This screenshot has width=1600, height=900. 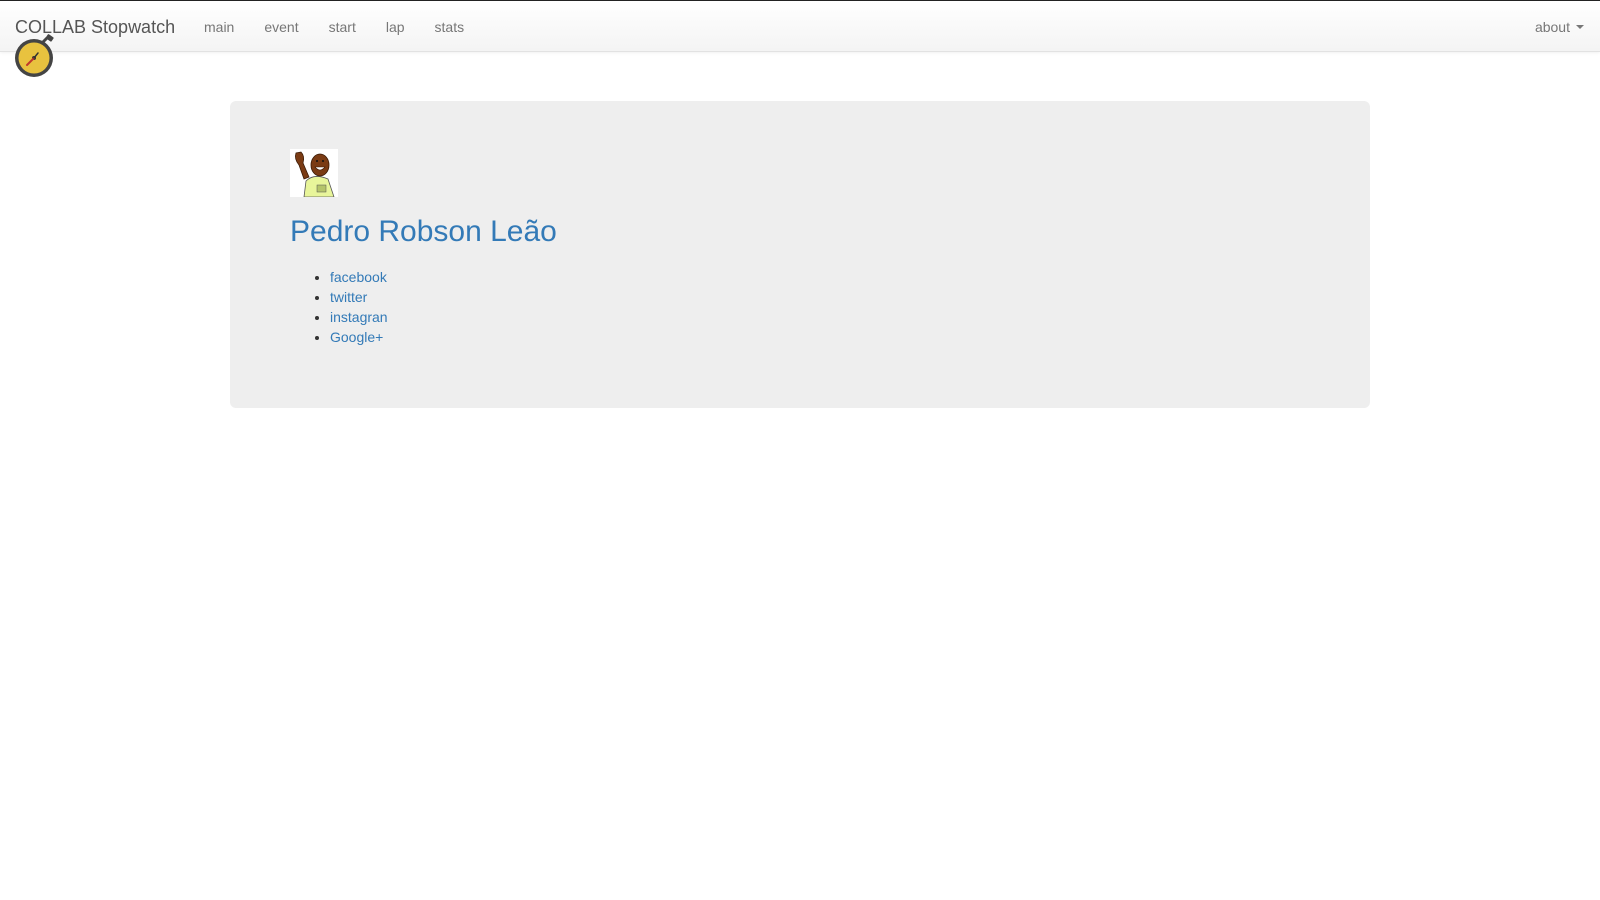 I want to click on list-item: Google+, so click(x=359, y=337).